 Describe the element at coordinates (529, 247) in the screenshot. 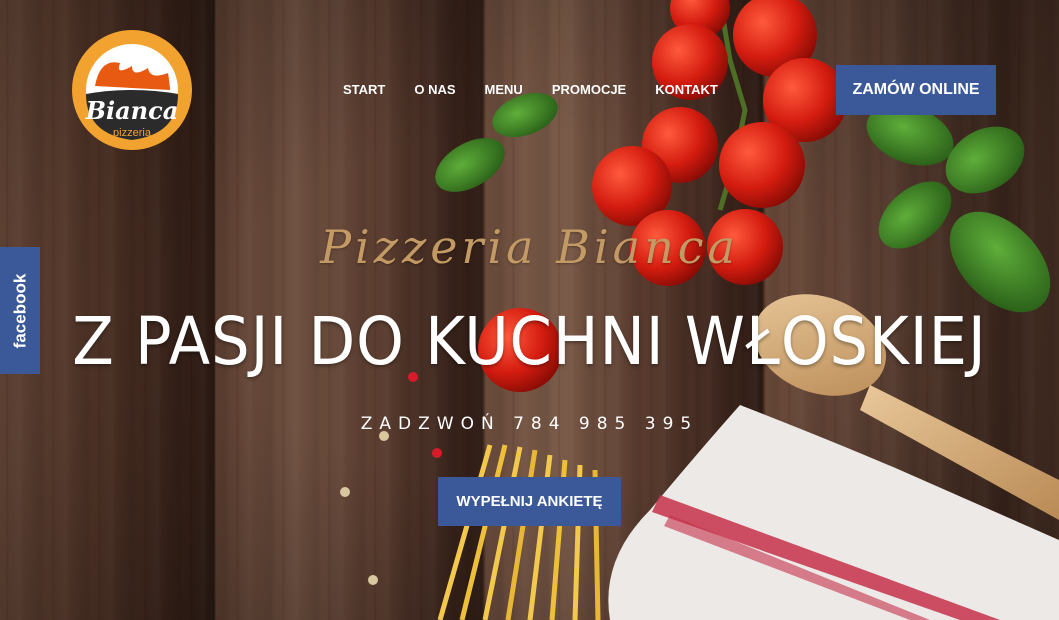

I see `hero-script-title: Pizzeria Bianca` at that location.